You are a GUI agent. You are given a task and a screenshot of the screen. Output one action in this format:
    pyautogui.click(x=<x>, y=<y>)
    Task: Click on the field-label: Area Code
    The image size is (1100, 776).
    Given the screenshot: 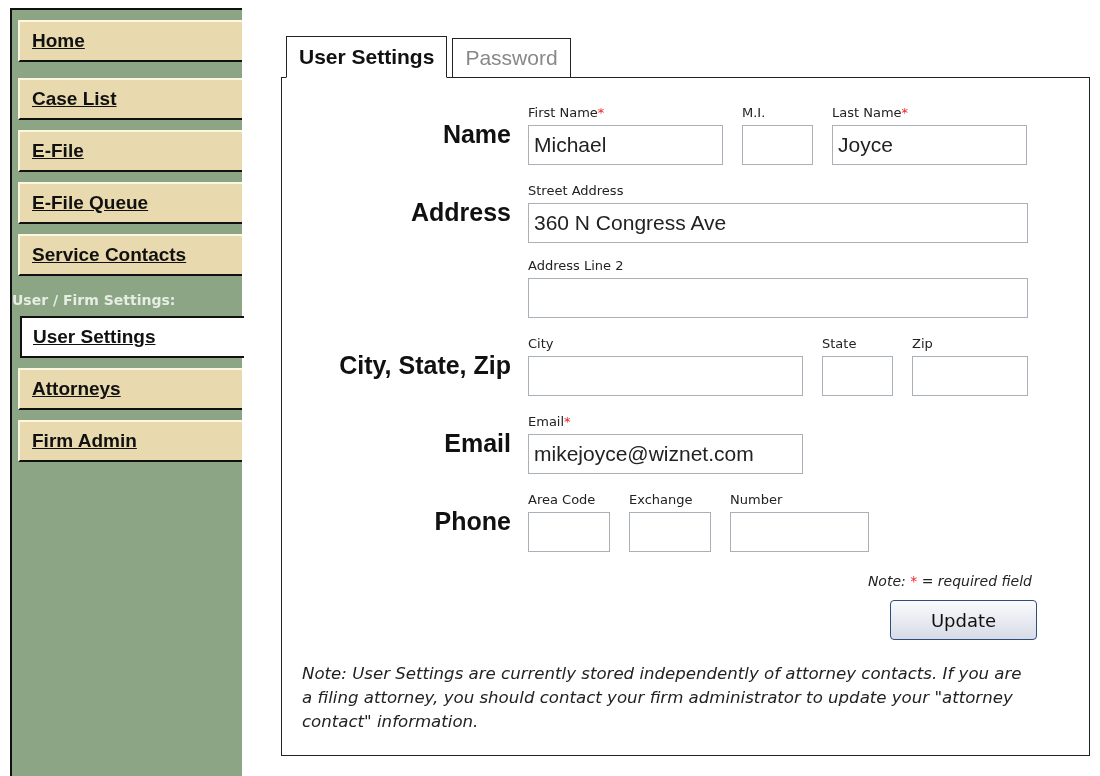 What is the action you would take?
    pyautogui.click(x=562, y=500)
    